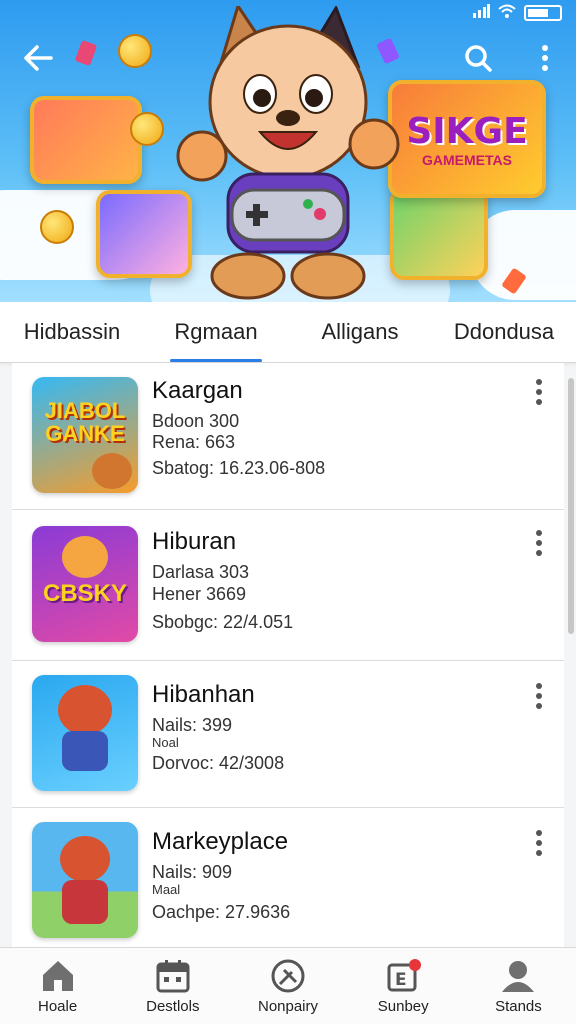 This screenshot has width=576, height=1024. Describe the element at coordinates (288, 734) in the screenshot. I see `list-item: Hibanhan Nails: 399 Noal Dorvoc: 42/3008` at that location.